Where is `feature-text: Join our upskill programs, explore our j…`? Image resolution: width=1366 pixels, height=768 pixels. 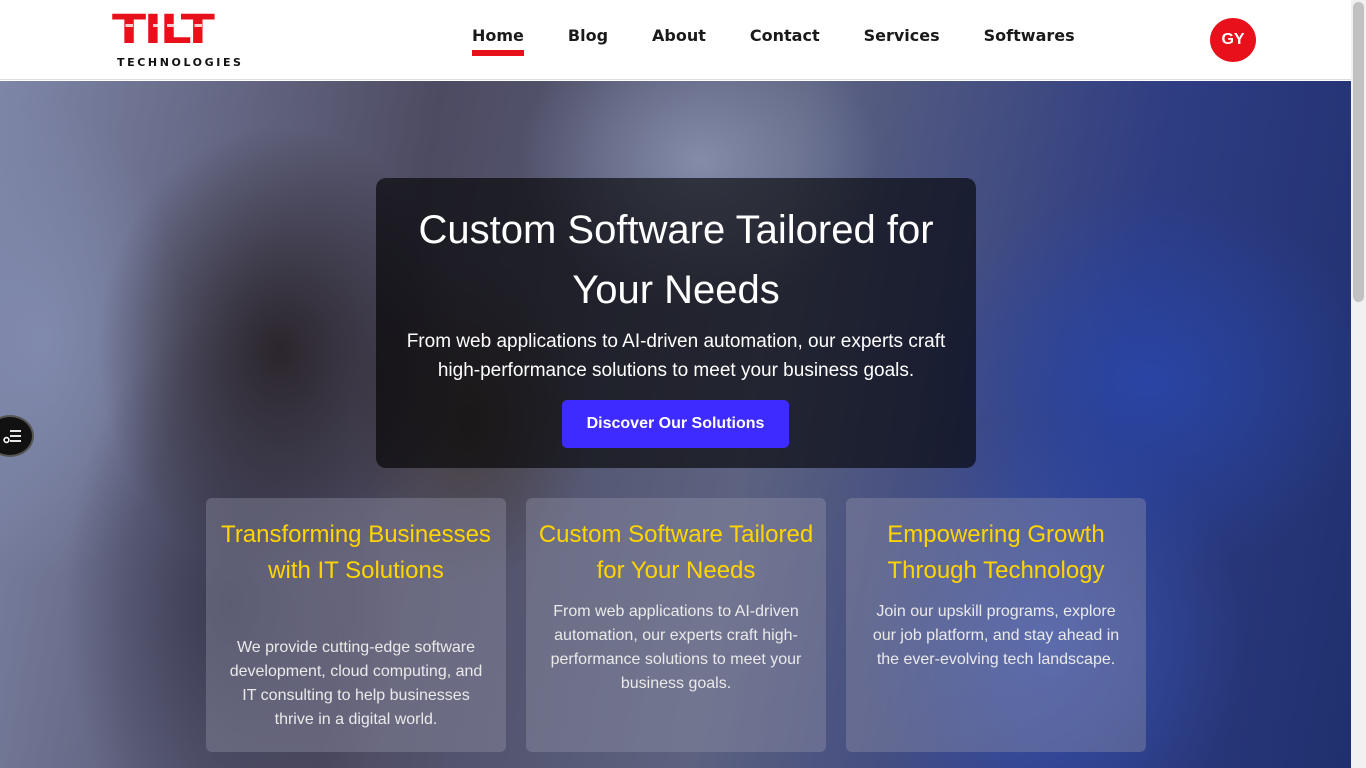 feature-text: Join our upskill programs, explore our j… is located at coordinates (996, 635).